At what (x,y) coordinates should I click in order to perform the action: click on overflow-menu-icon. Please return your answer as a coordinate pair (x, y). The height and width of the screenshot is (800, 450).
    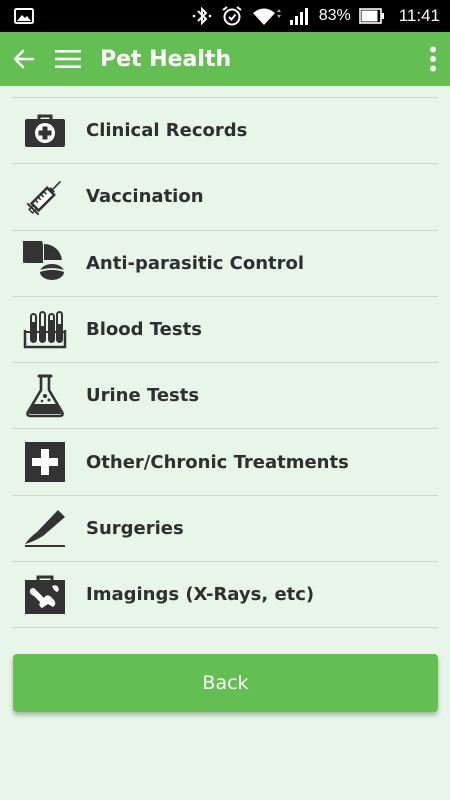
    Looking at the image, I should click on (433, 59).